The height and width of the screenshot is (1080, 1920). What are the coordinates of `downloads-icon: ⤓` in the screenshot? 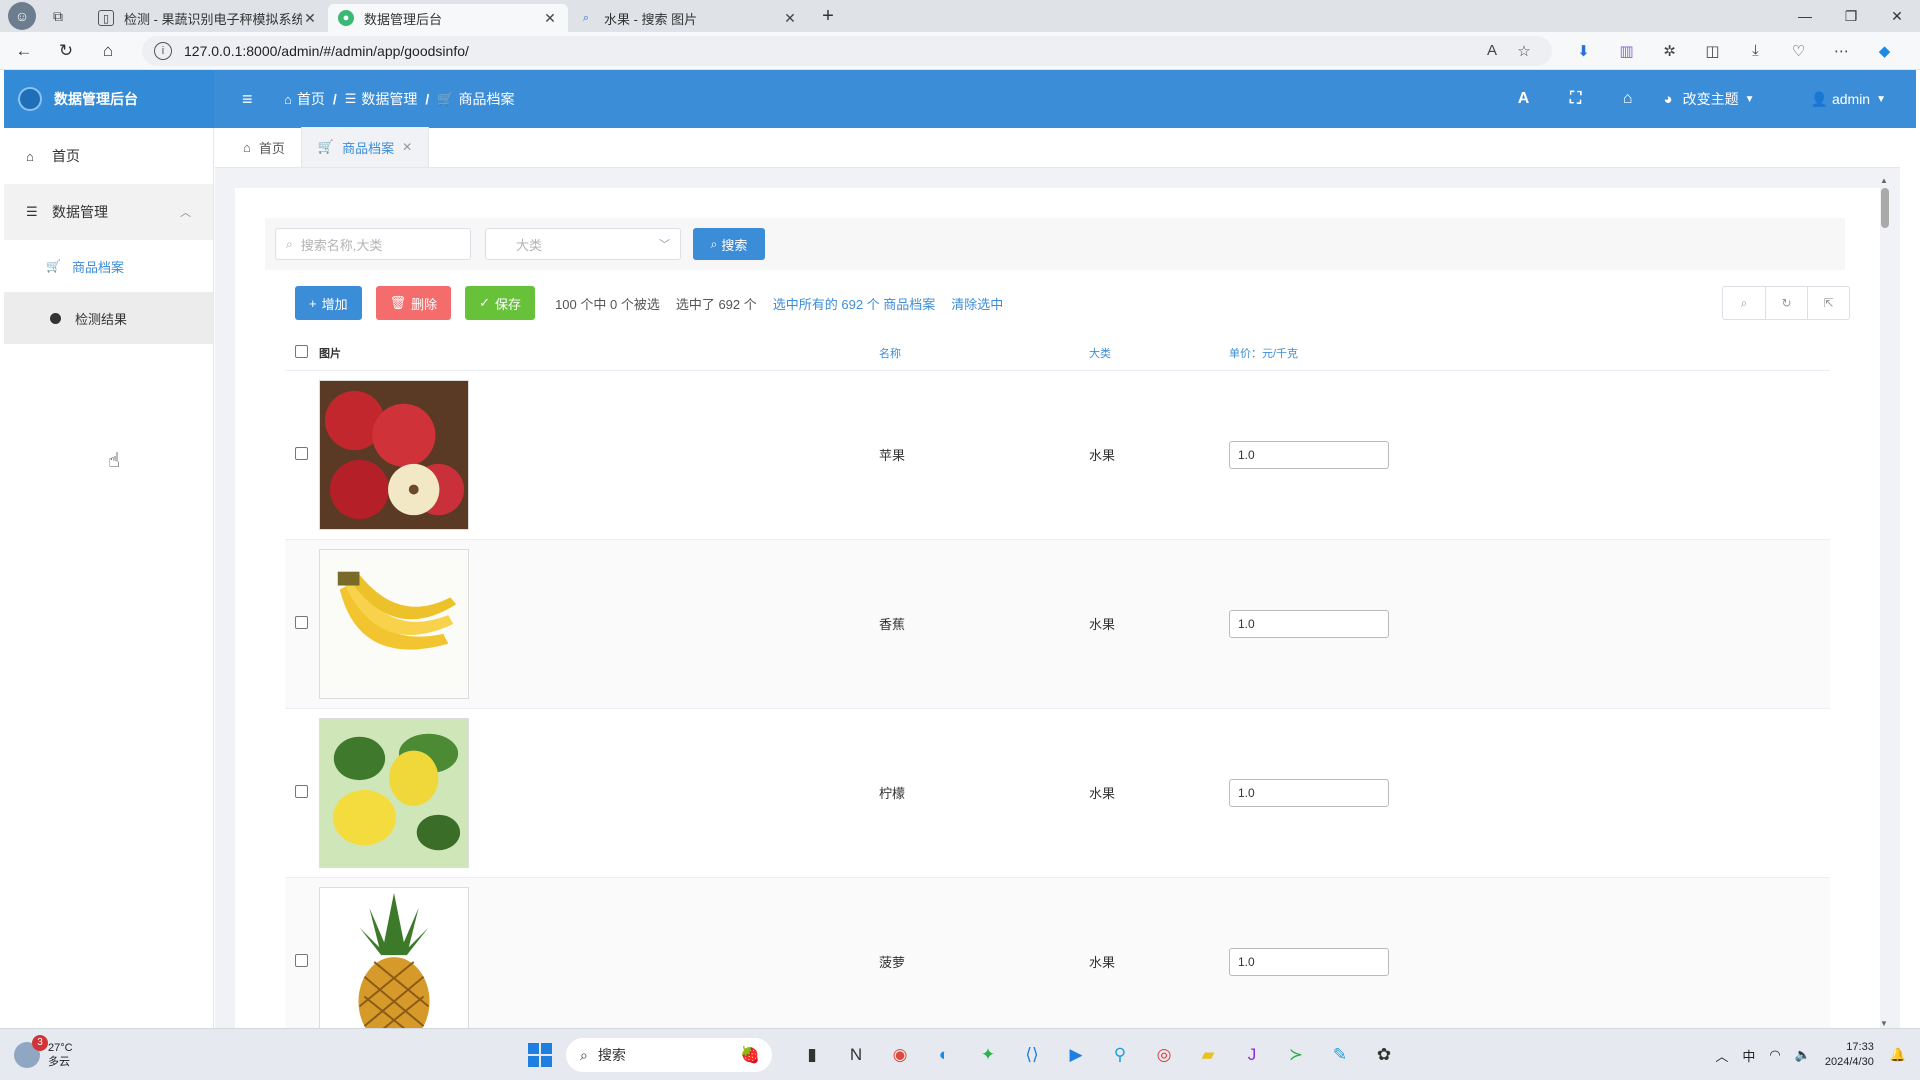 It's located at (1755, 51).